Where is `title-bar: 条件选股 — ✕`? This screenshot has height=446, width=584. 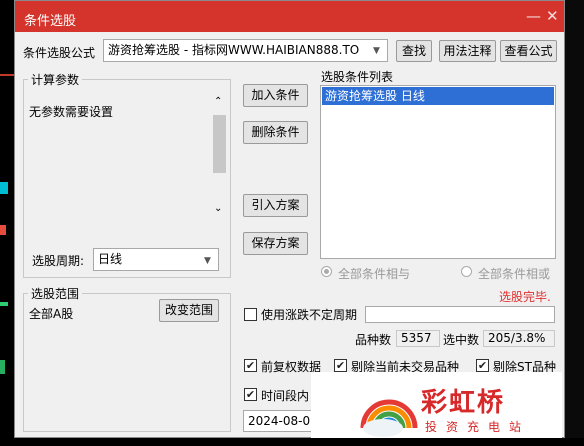
title-bar: 条件选股 — ✕ is located at coordinates (289, 16).